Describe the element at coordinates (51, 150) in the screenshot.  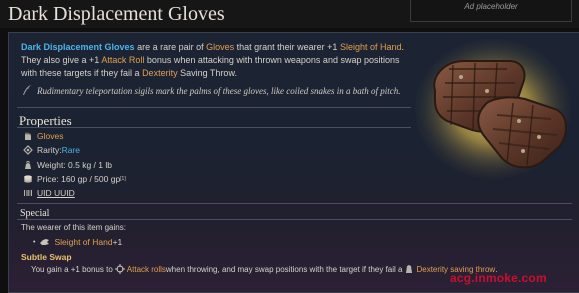
I see `property-rarity: Rarity: Rare` at that location.